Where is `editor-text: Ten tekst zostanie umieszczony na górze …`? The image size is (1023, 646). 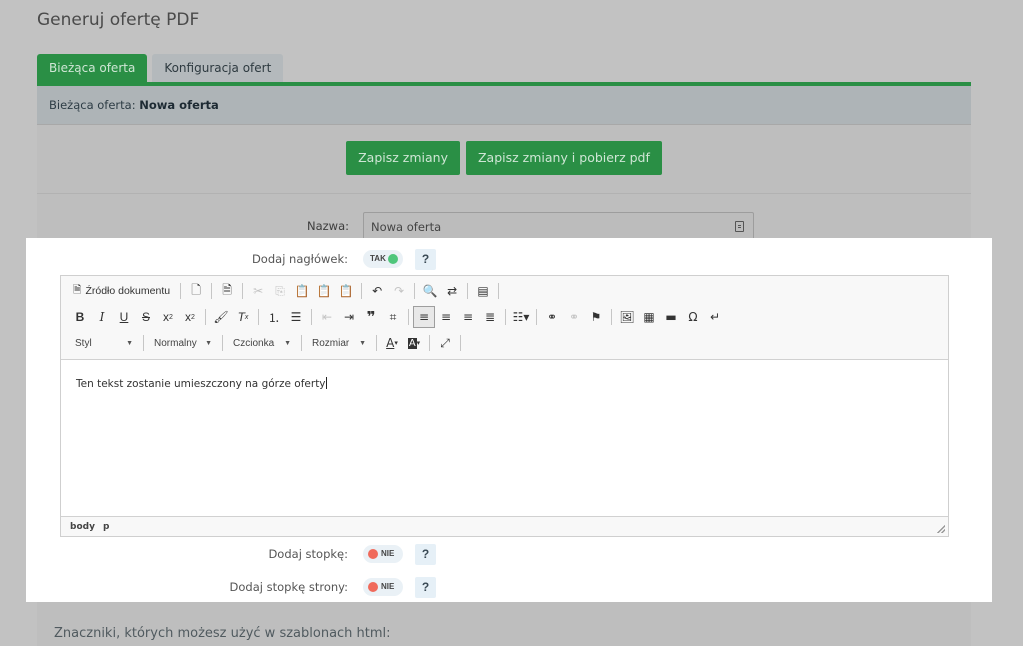 editor-text: Ten tekst zostanie umieszczony na górze … is located at coordinates (201, 384).